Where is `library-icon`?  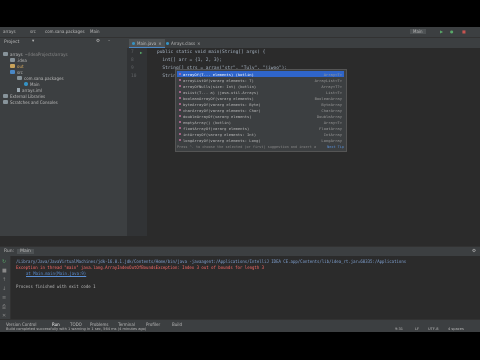 library-icon is located at coordinates (5, 96).